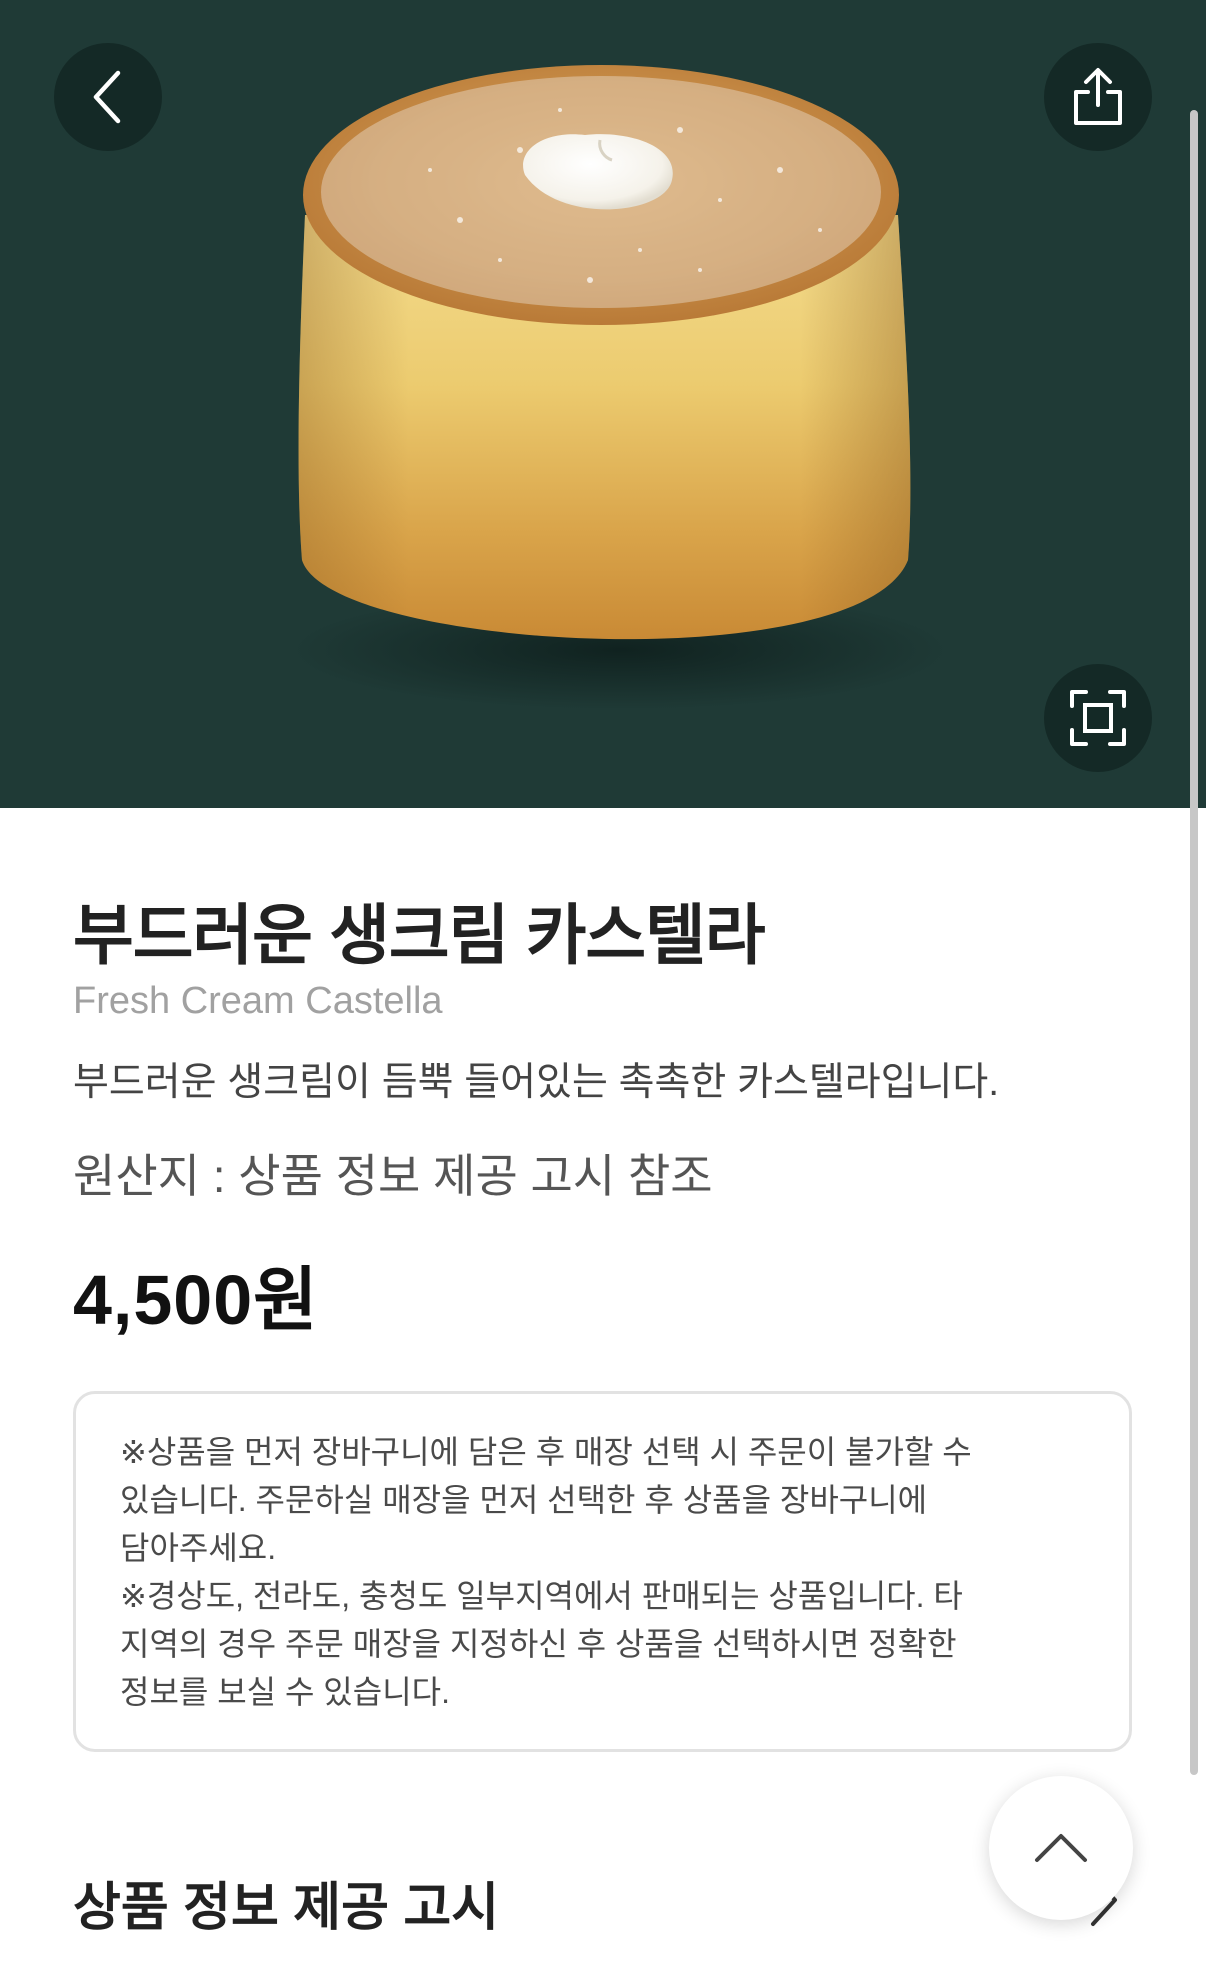 This screenshot has width=1206, height=1965. What do you see at coordinates (541, 1596) in the screenshot?
I see `notice-line: ※경상도, 전라도, 충청도 일부지역에서 판매되는 상품입니다. 타` at bounding box center [541, 1596].